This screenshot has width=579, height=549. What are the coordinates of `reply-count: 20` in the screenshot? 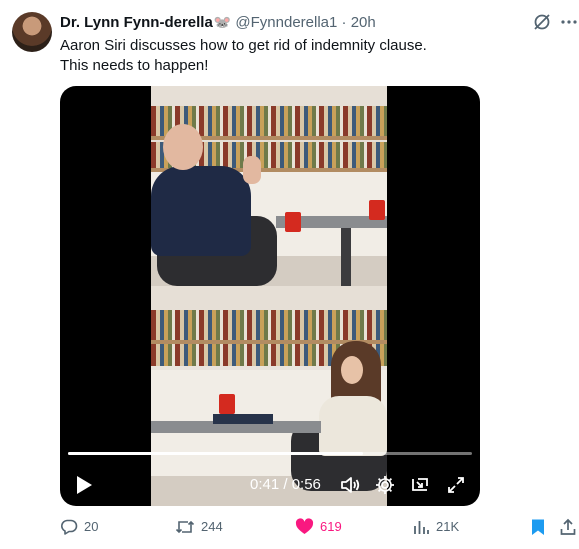 It's located at (91, 526).